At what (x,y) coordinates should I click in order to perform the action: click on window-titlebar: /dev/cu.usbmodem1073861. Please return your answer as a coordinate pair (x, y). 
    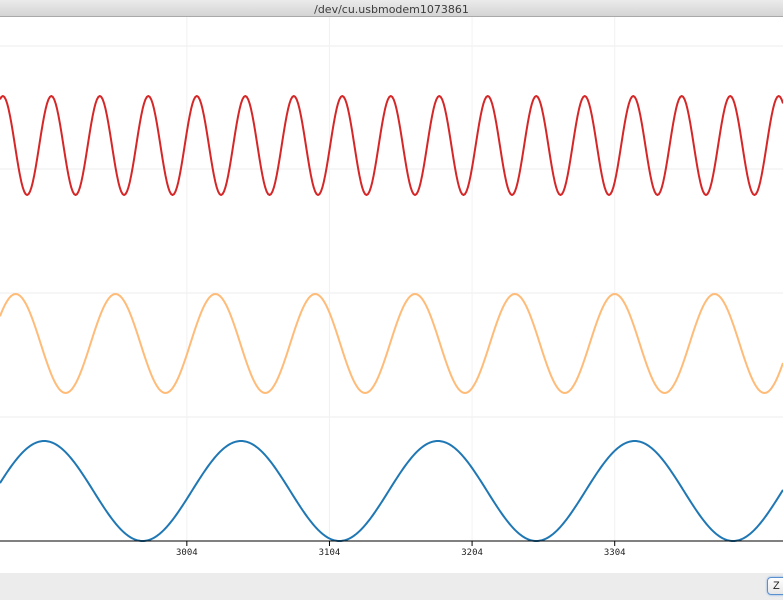
    Looking at the image, I should click on (391, 8).